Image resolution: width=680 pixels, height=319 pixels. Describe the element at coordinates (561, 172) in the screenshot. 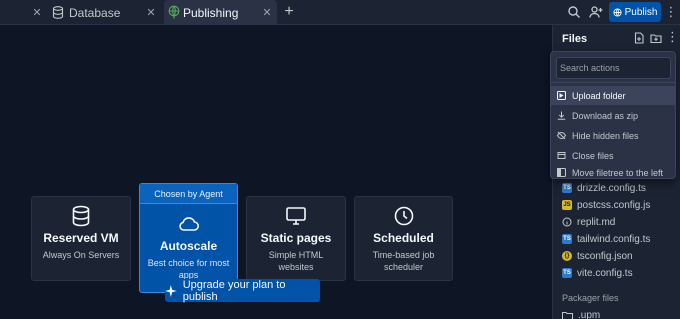

I see `sidebar-left-icon` at that location.